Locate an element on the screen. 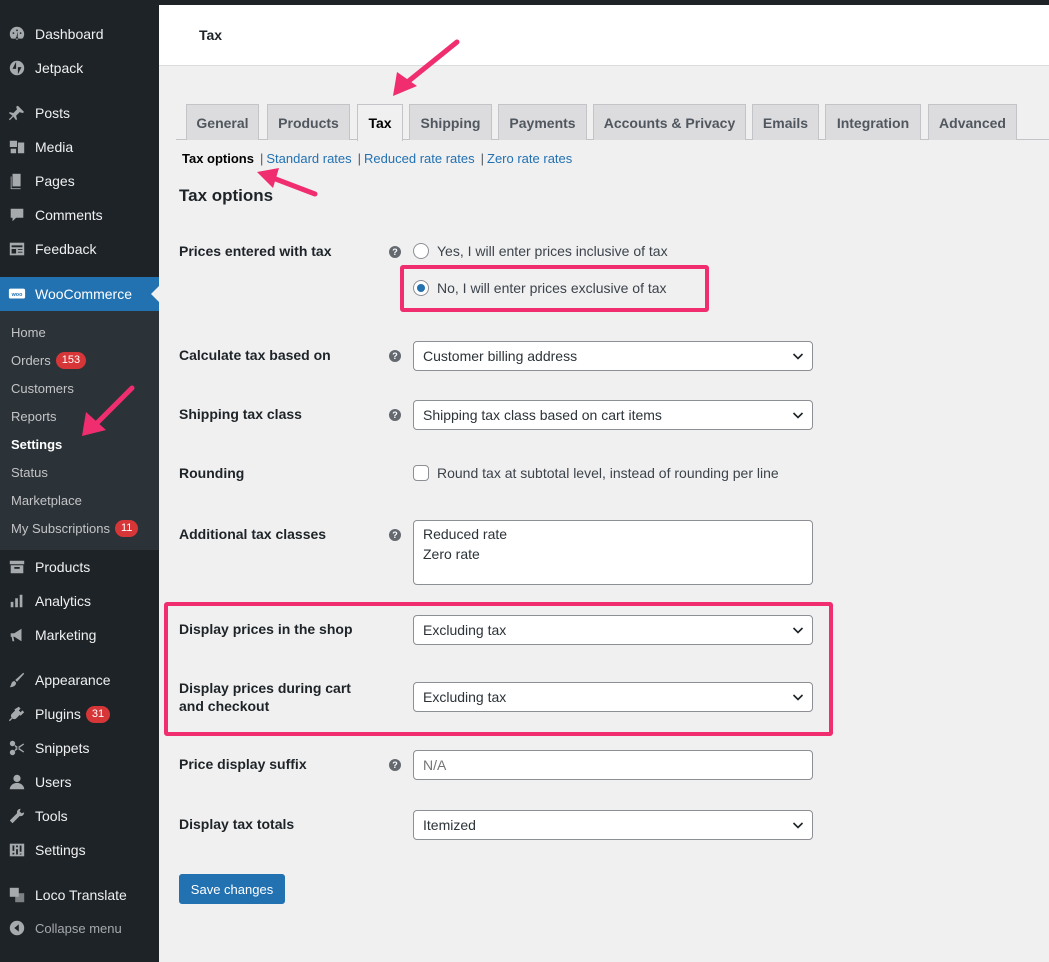 This screenshot has height=962, width=1049. sidebar-item-label: Loco Translate is located at coordinates (81, 895).